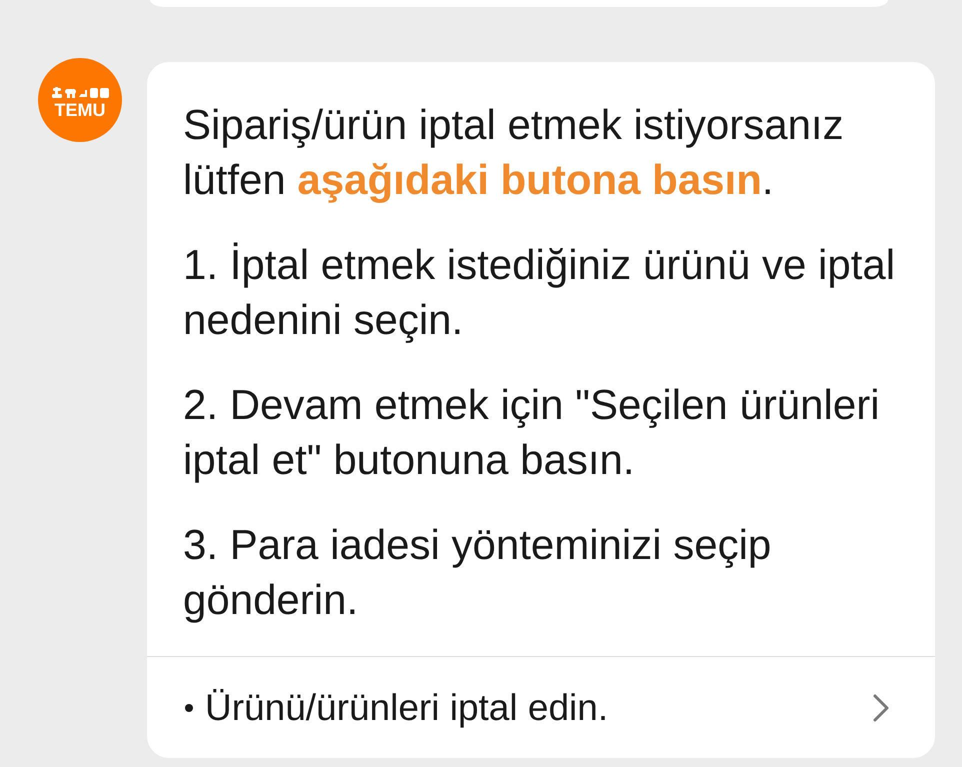  I want to click on chevron-right-icon, so click(881, 708).